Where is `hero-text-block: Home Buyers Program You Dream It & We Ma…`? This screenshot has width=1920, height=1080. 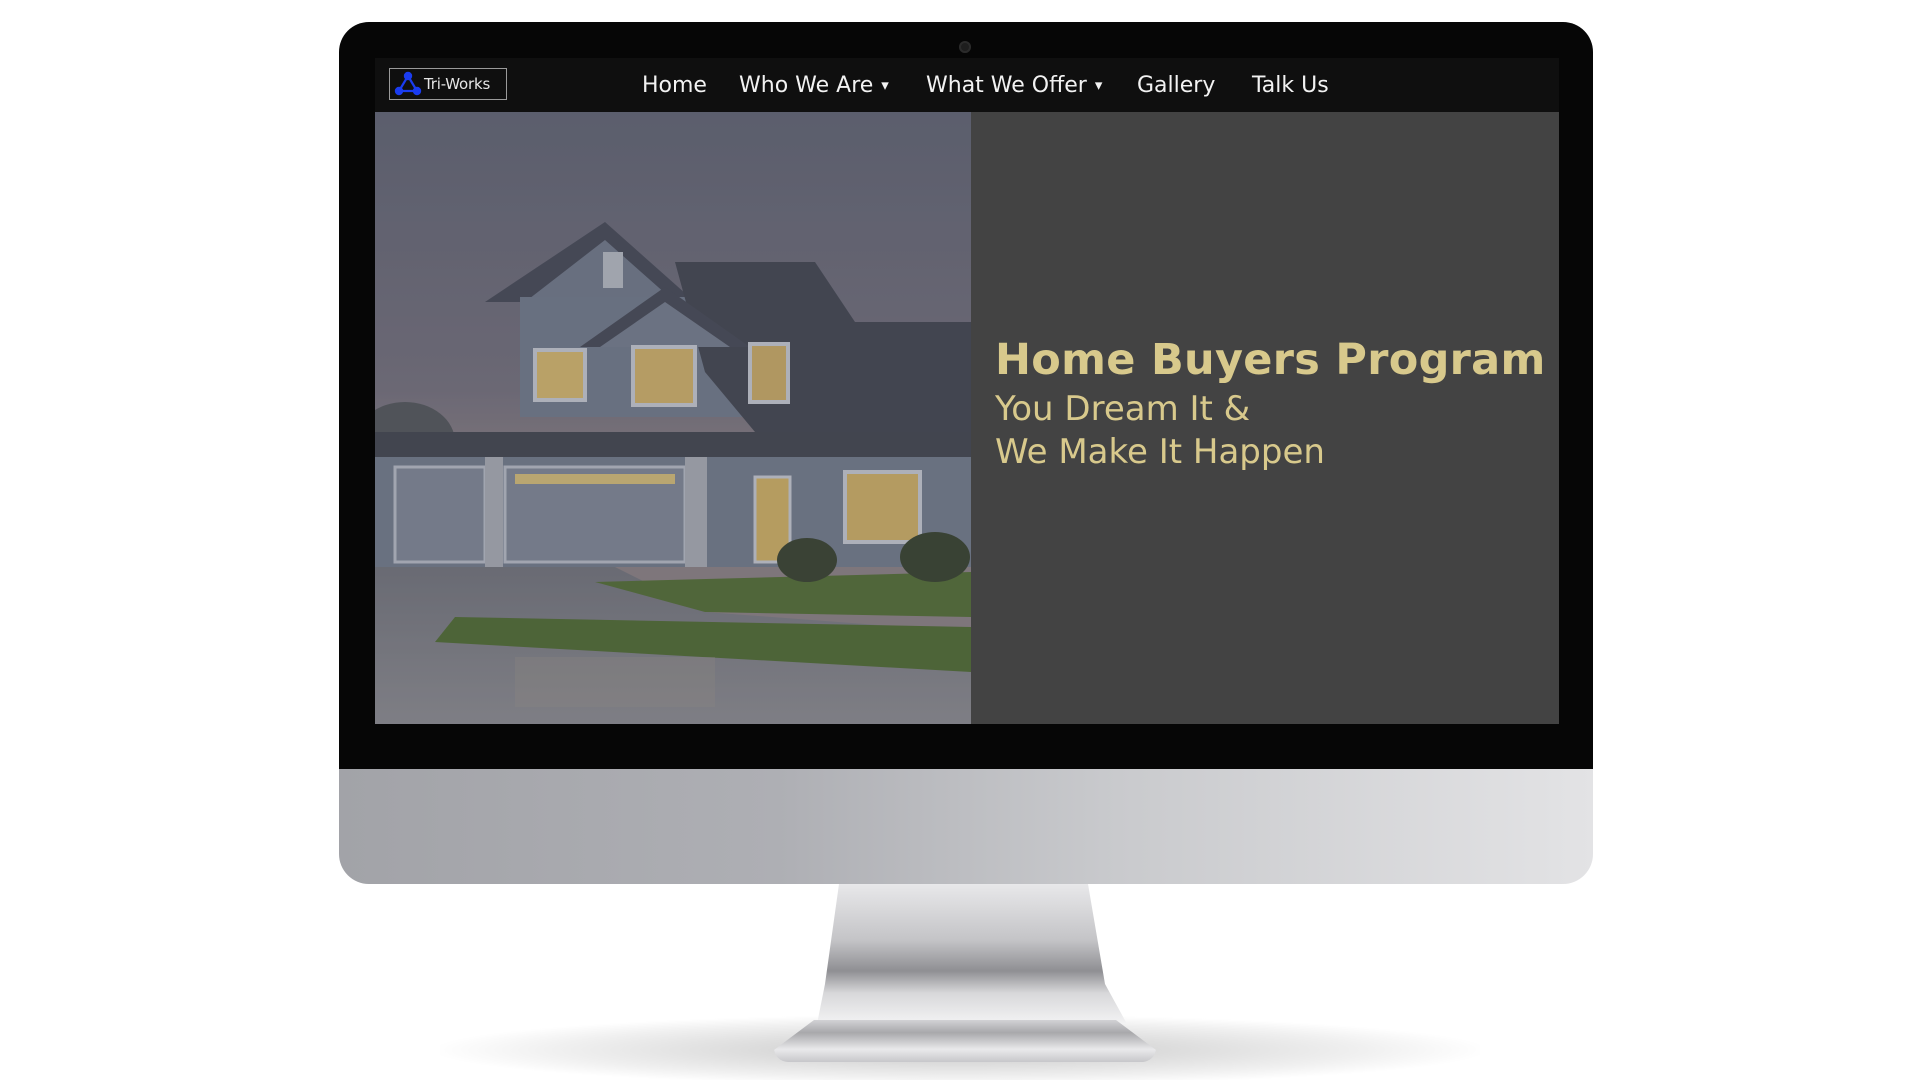
hero-text-block: Home Buyers Program You Dream It & We Ma… is located at coordinates (1275, 403).